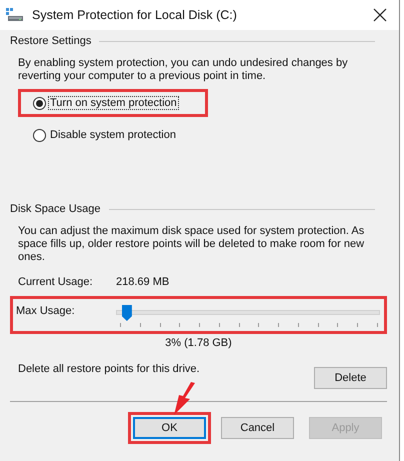 The width and height of the screenshot is (404, 461). I want to click on slider-thumb, so click(127, 313).